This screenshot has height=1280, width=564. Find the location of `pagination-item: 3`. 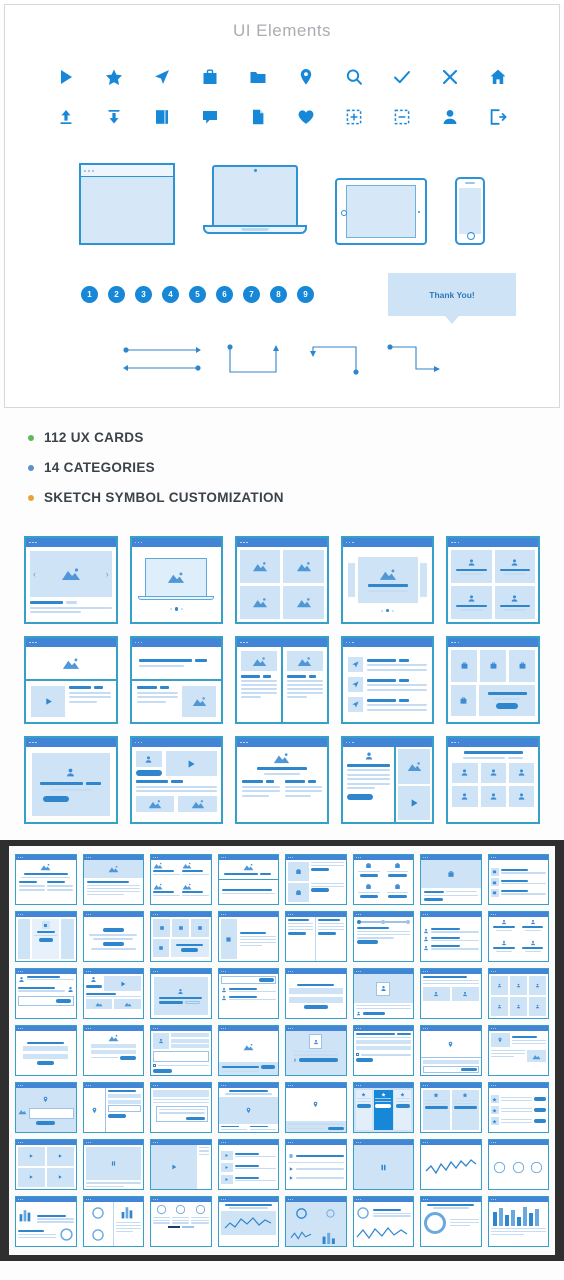

pagination-item: 3 is located at coordinates (143, 294).